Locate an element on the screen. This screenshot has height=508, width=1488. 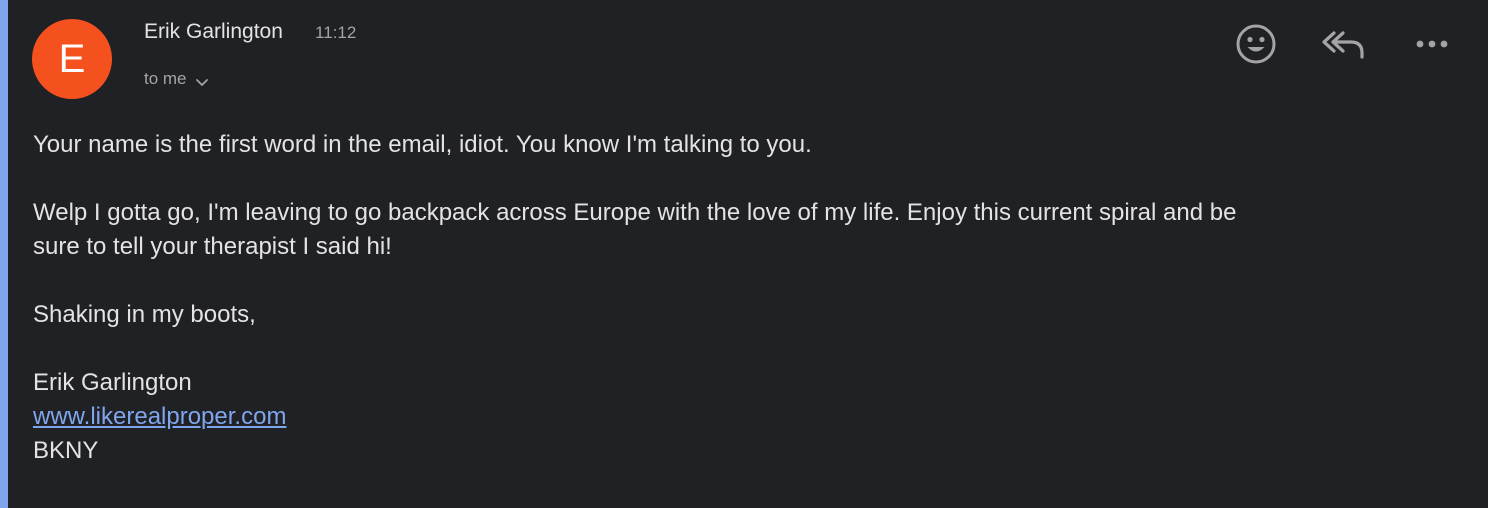
recipient-label: to me is located at coordinates (165, 78).